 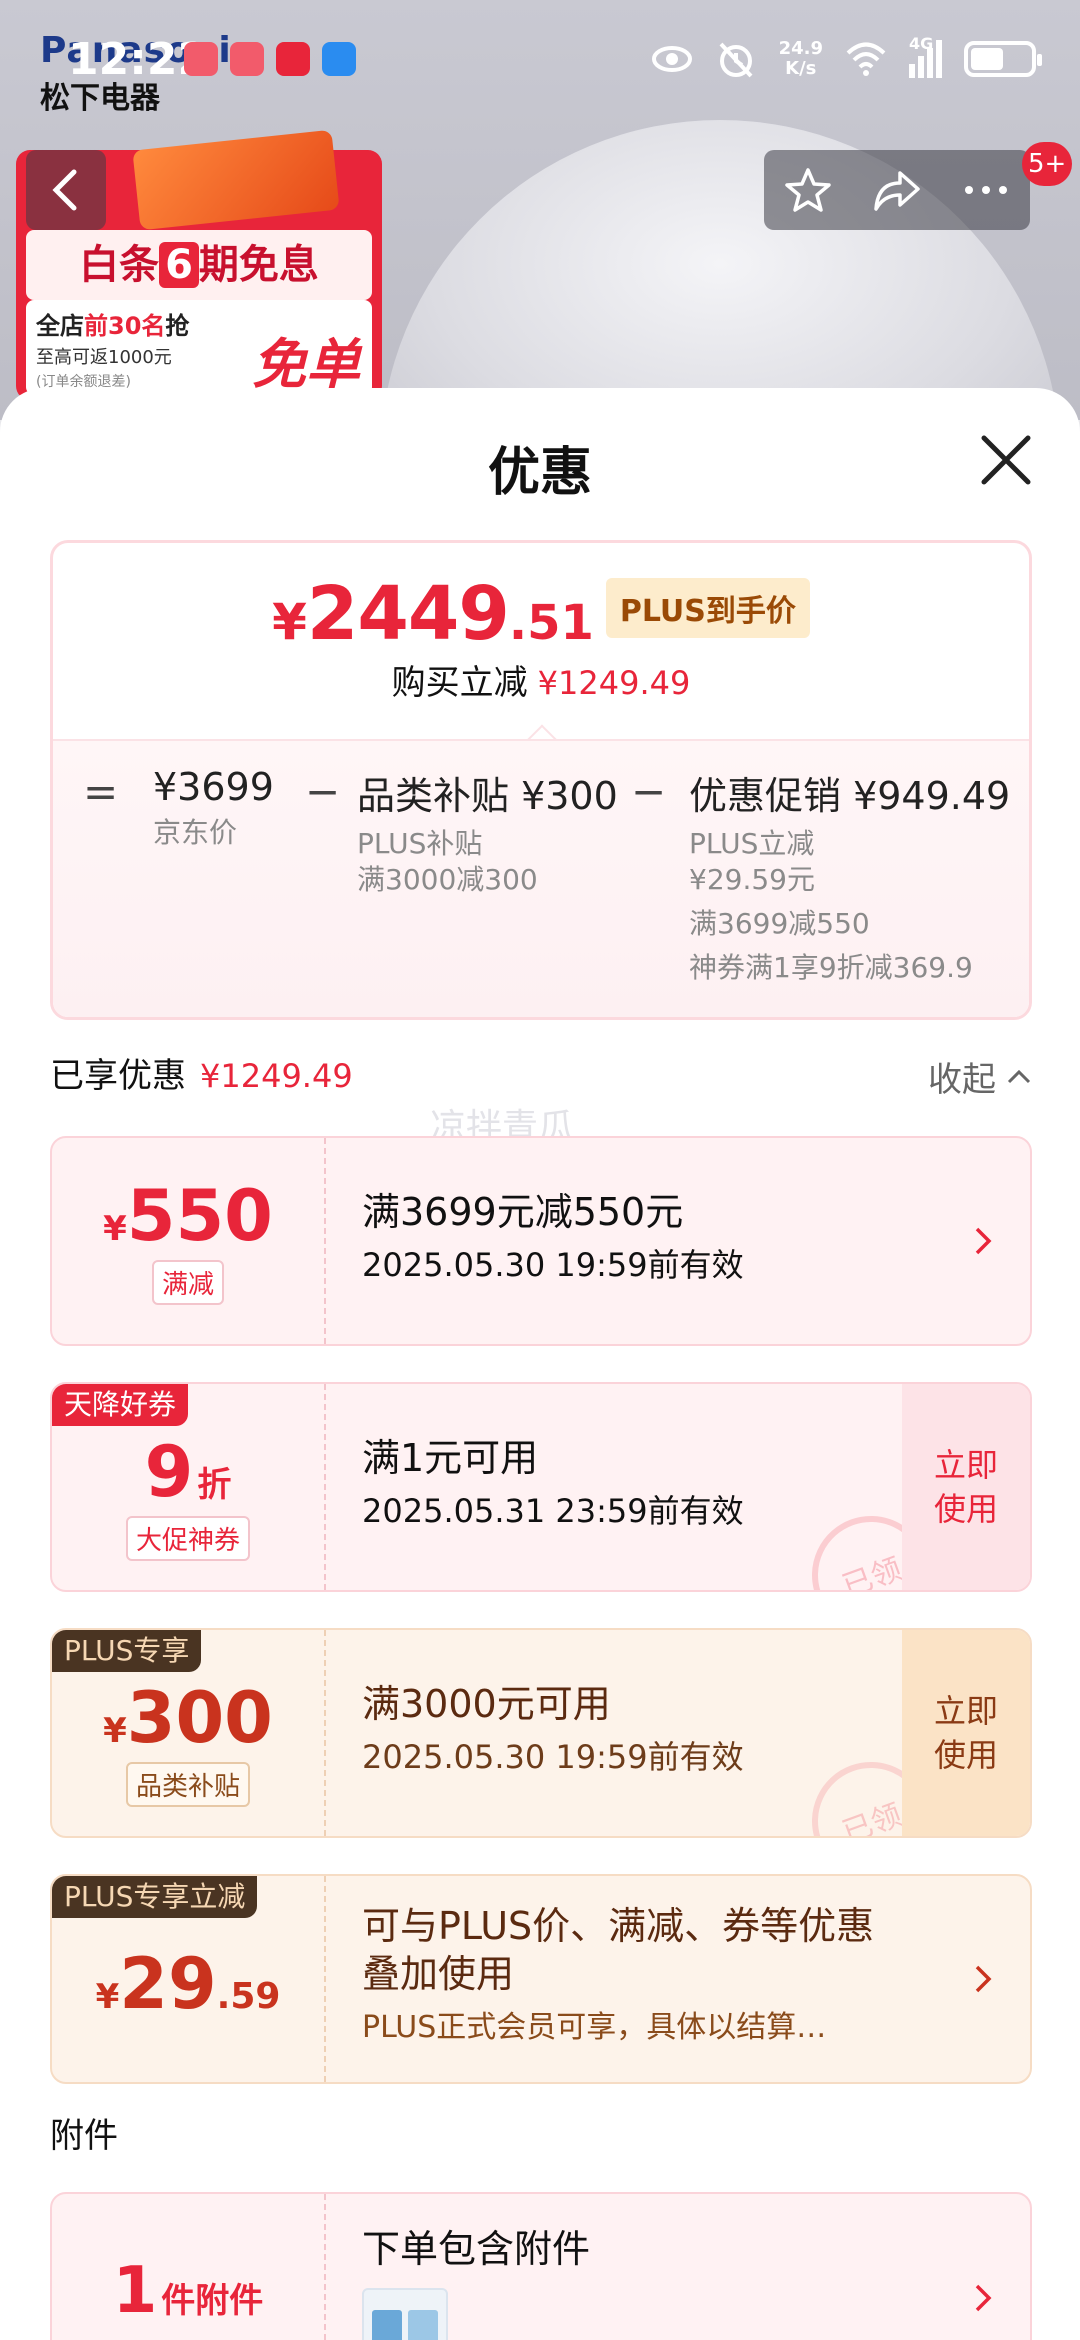 I want to click on shield-app-icon, so click(x=339, y=59).